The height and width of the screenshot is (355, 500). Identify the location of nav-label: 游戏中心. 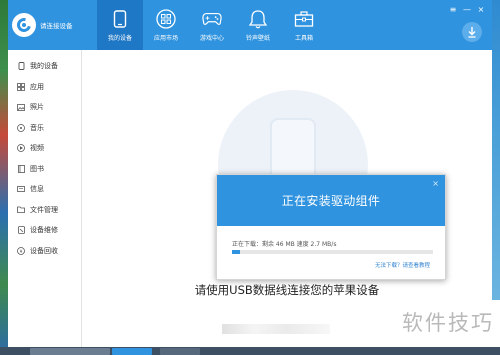
(211, 38).